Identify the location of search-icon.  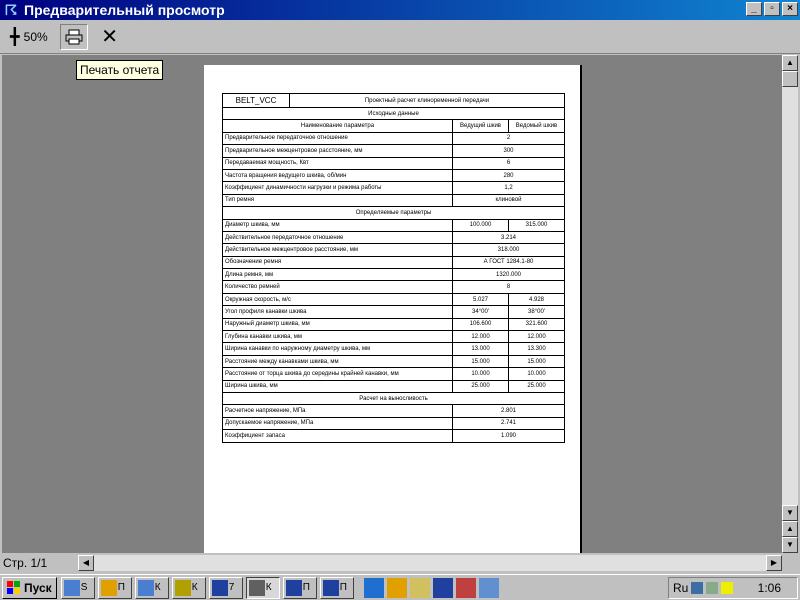
(488, 587).